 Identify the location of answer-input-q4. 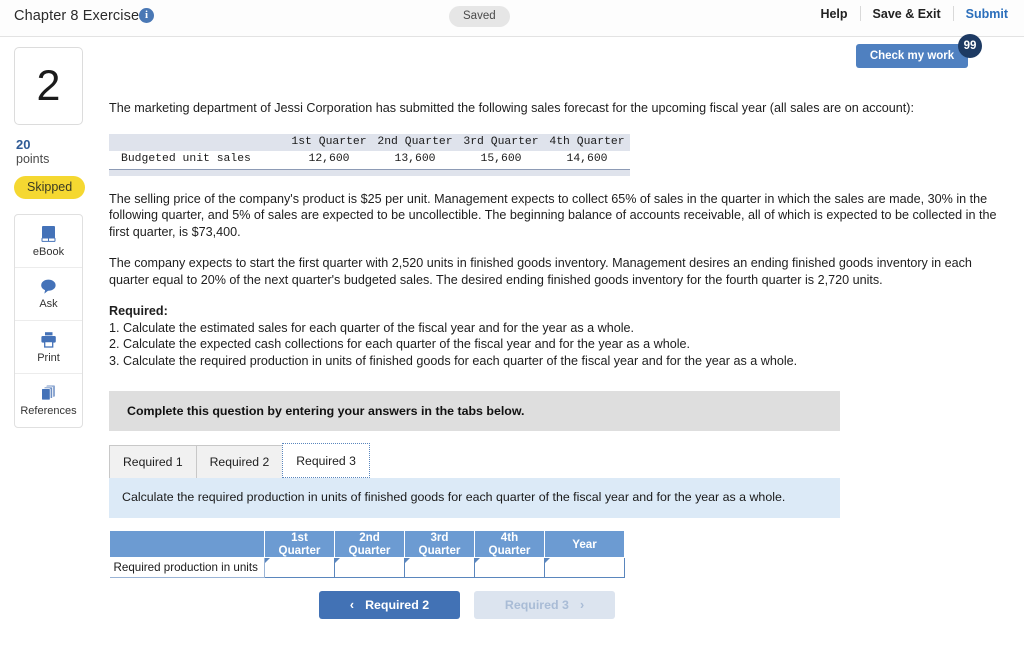
(509, 567).